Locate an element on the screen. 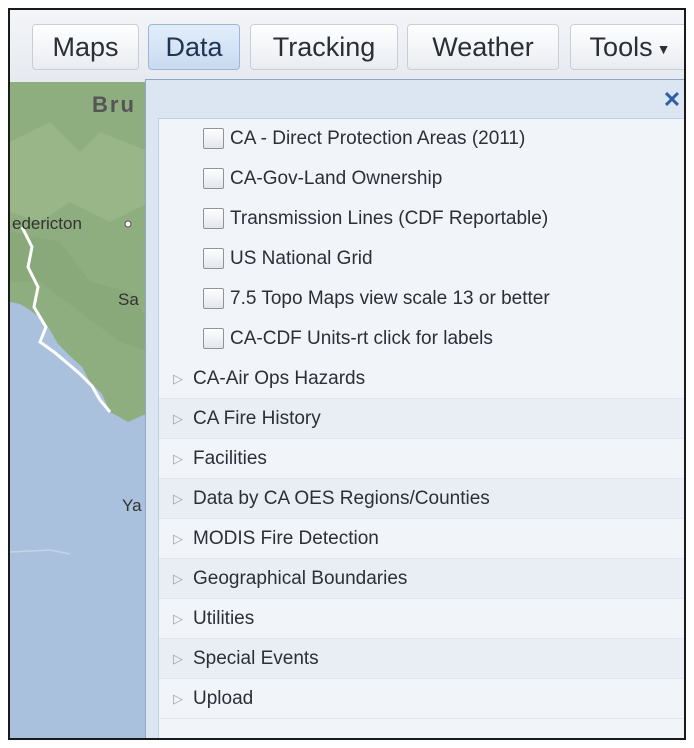 The width and height of the screenshot is (694, 748). layer-label: US National Grid is located at coordinates (301, 258).